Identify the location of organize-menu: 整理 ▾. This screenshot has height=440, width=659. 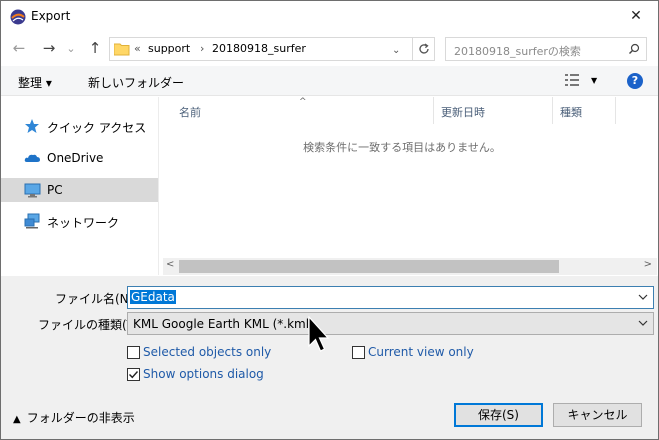
(35, 82).